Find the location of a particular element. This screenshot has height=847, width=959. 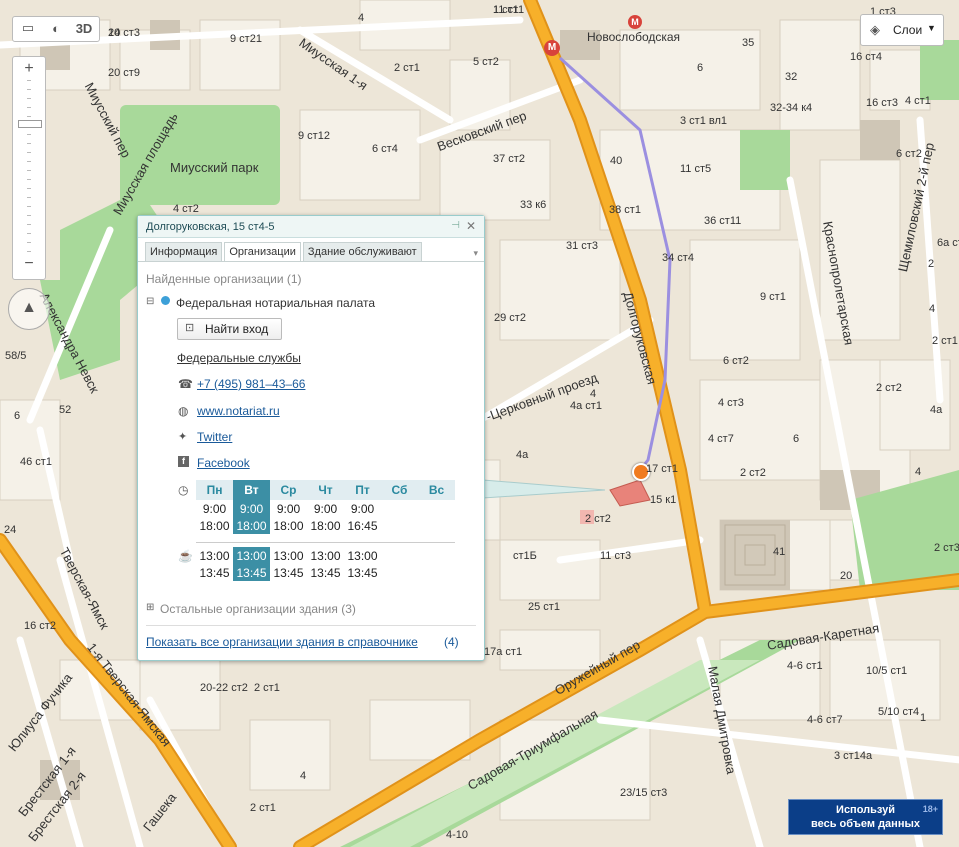

house-number-label: 4 ст7 is located at coordinates (721, 439).